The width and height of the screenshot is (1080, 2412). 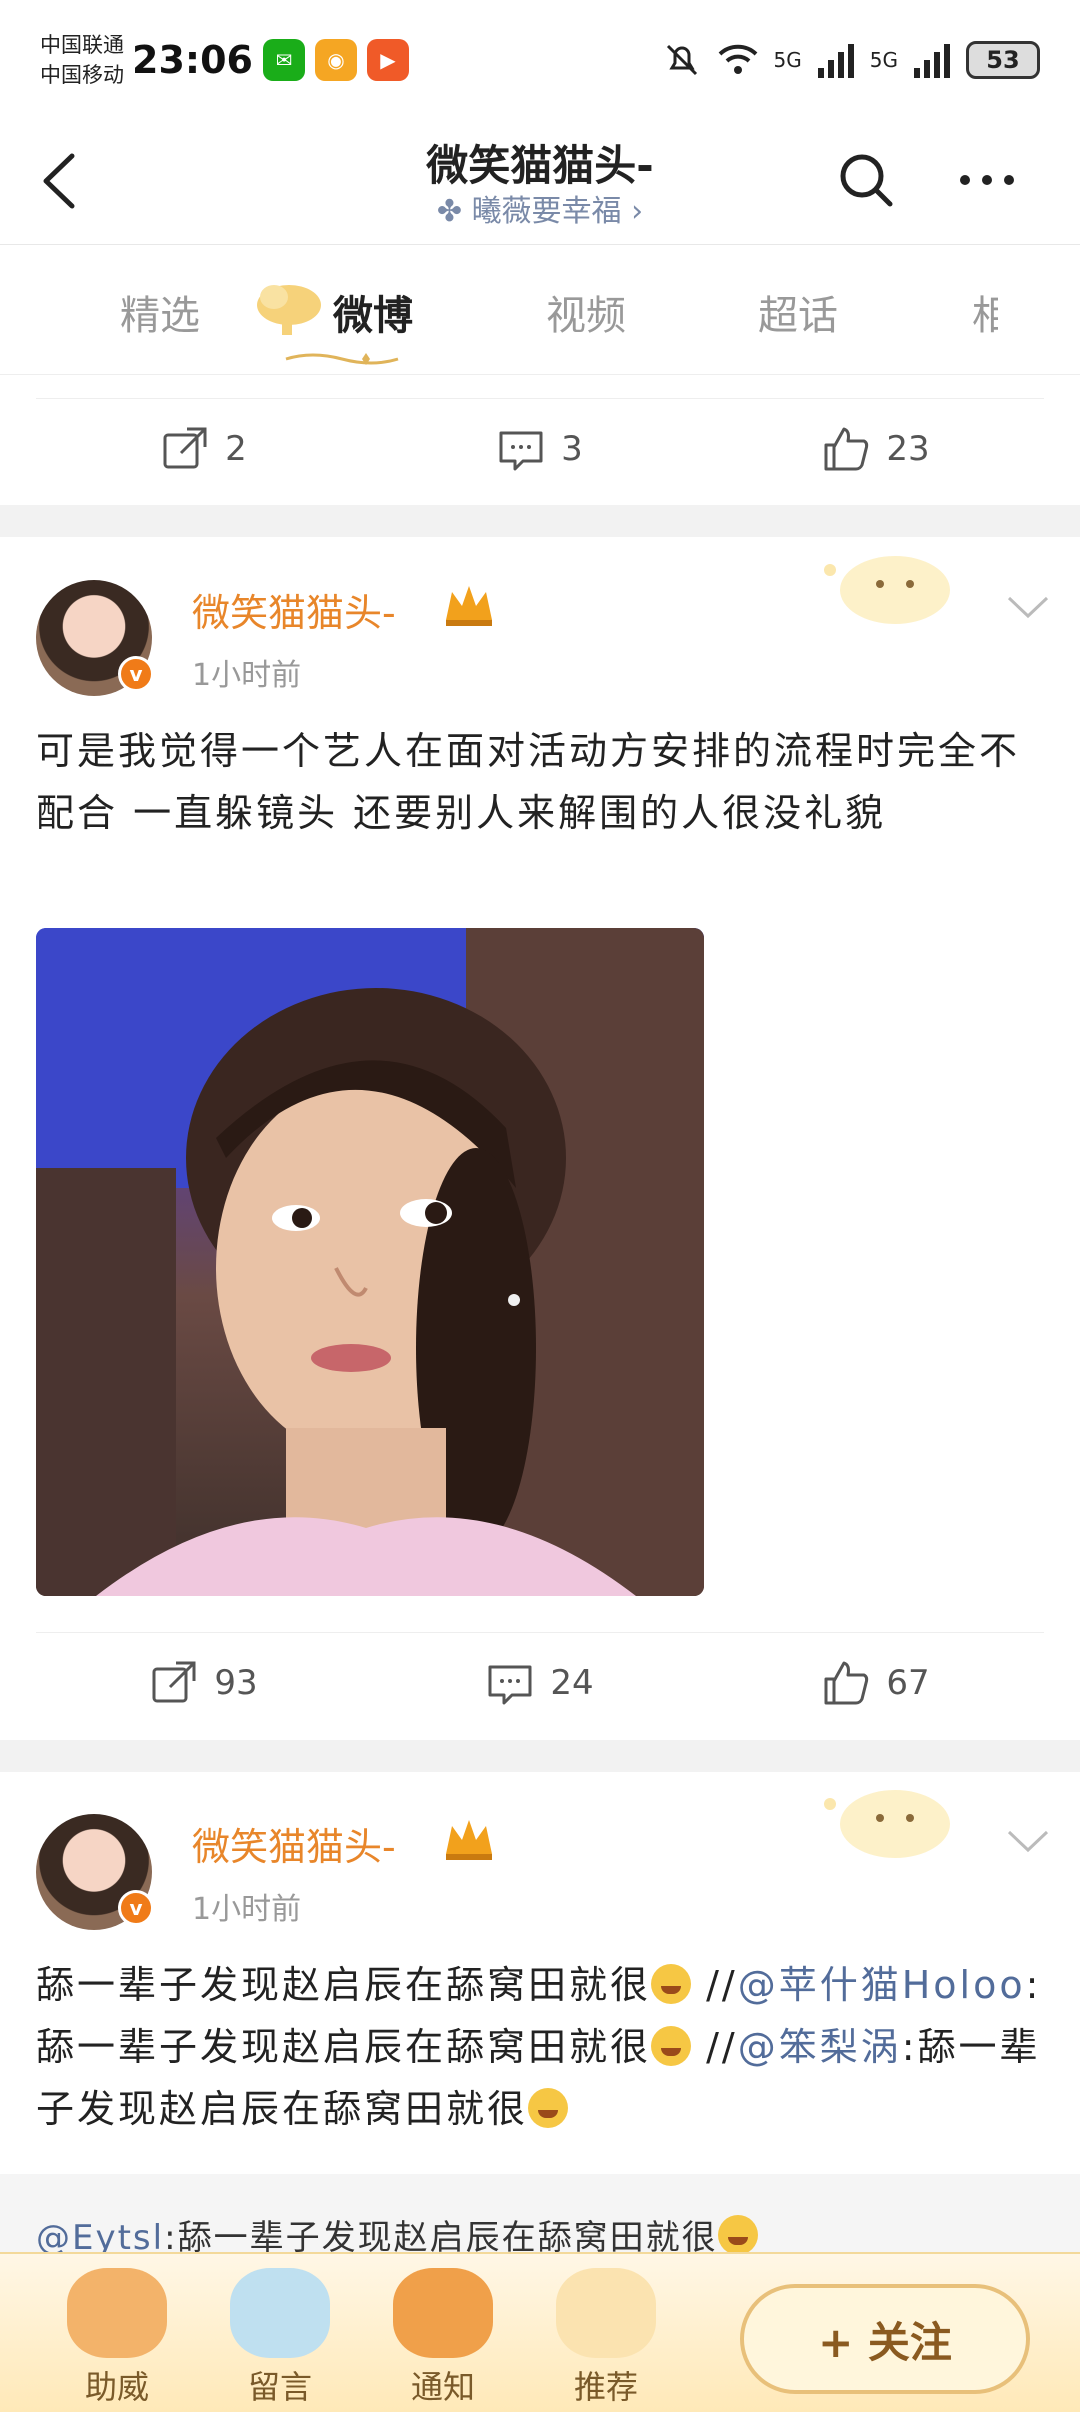 I want to click on share-button: 2, so click(x=204, y=449).